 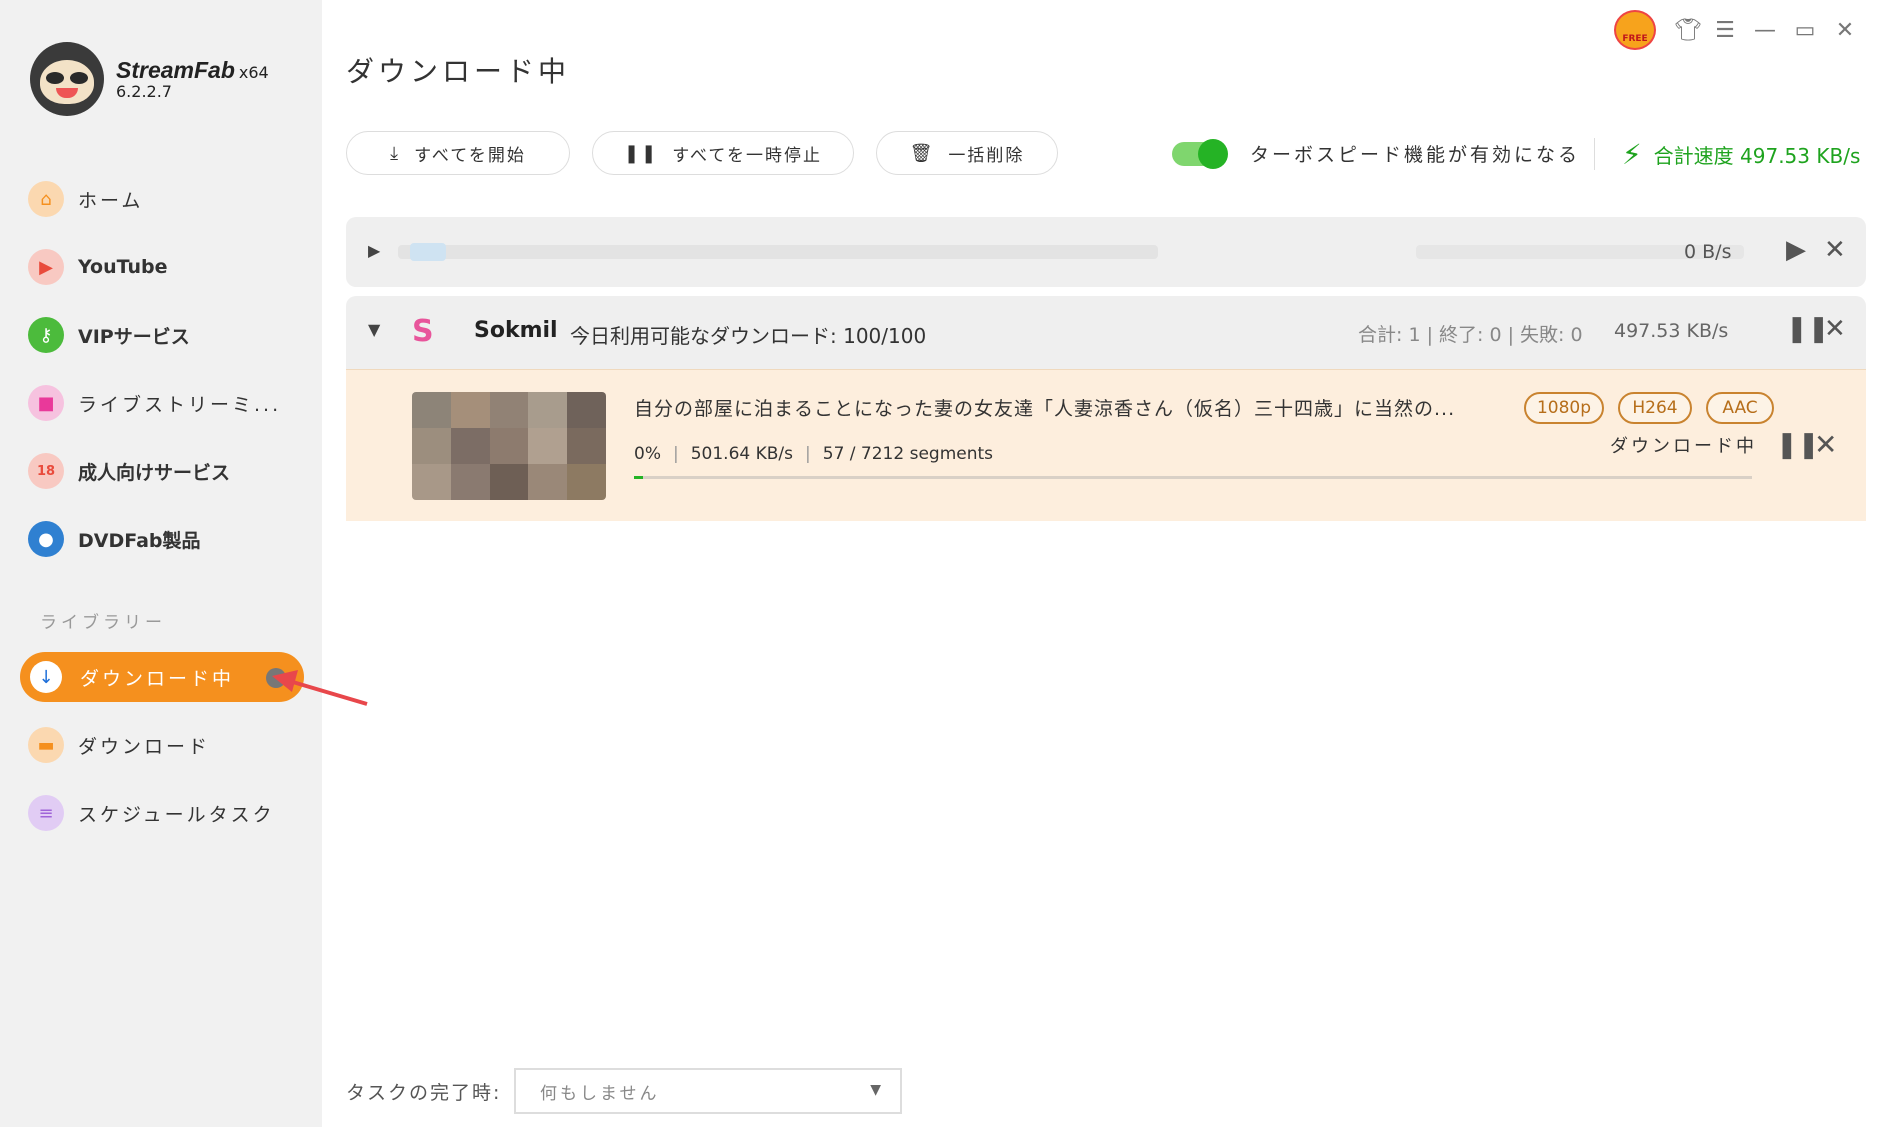 I want to click on sidebar-item-adult: 18 成人向けサービス, so click(x=129, y=471).